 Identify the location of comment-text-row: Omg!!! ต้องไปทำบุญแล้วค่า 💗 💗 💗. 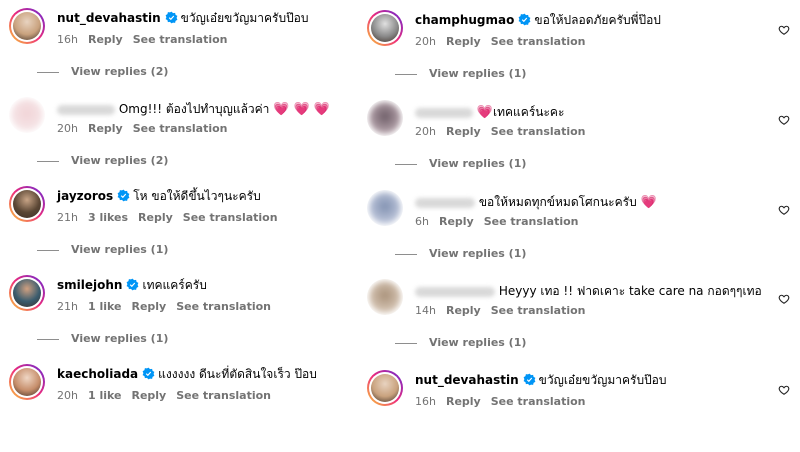
(193, 109).